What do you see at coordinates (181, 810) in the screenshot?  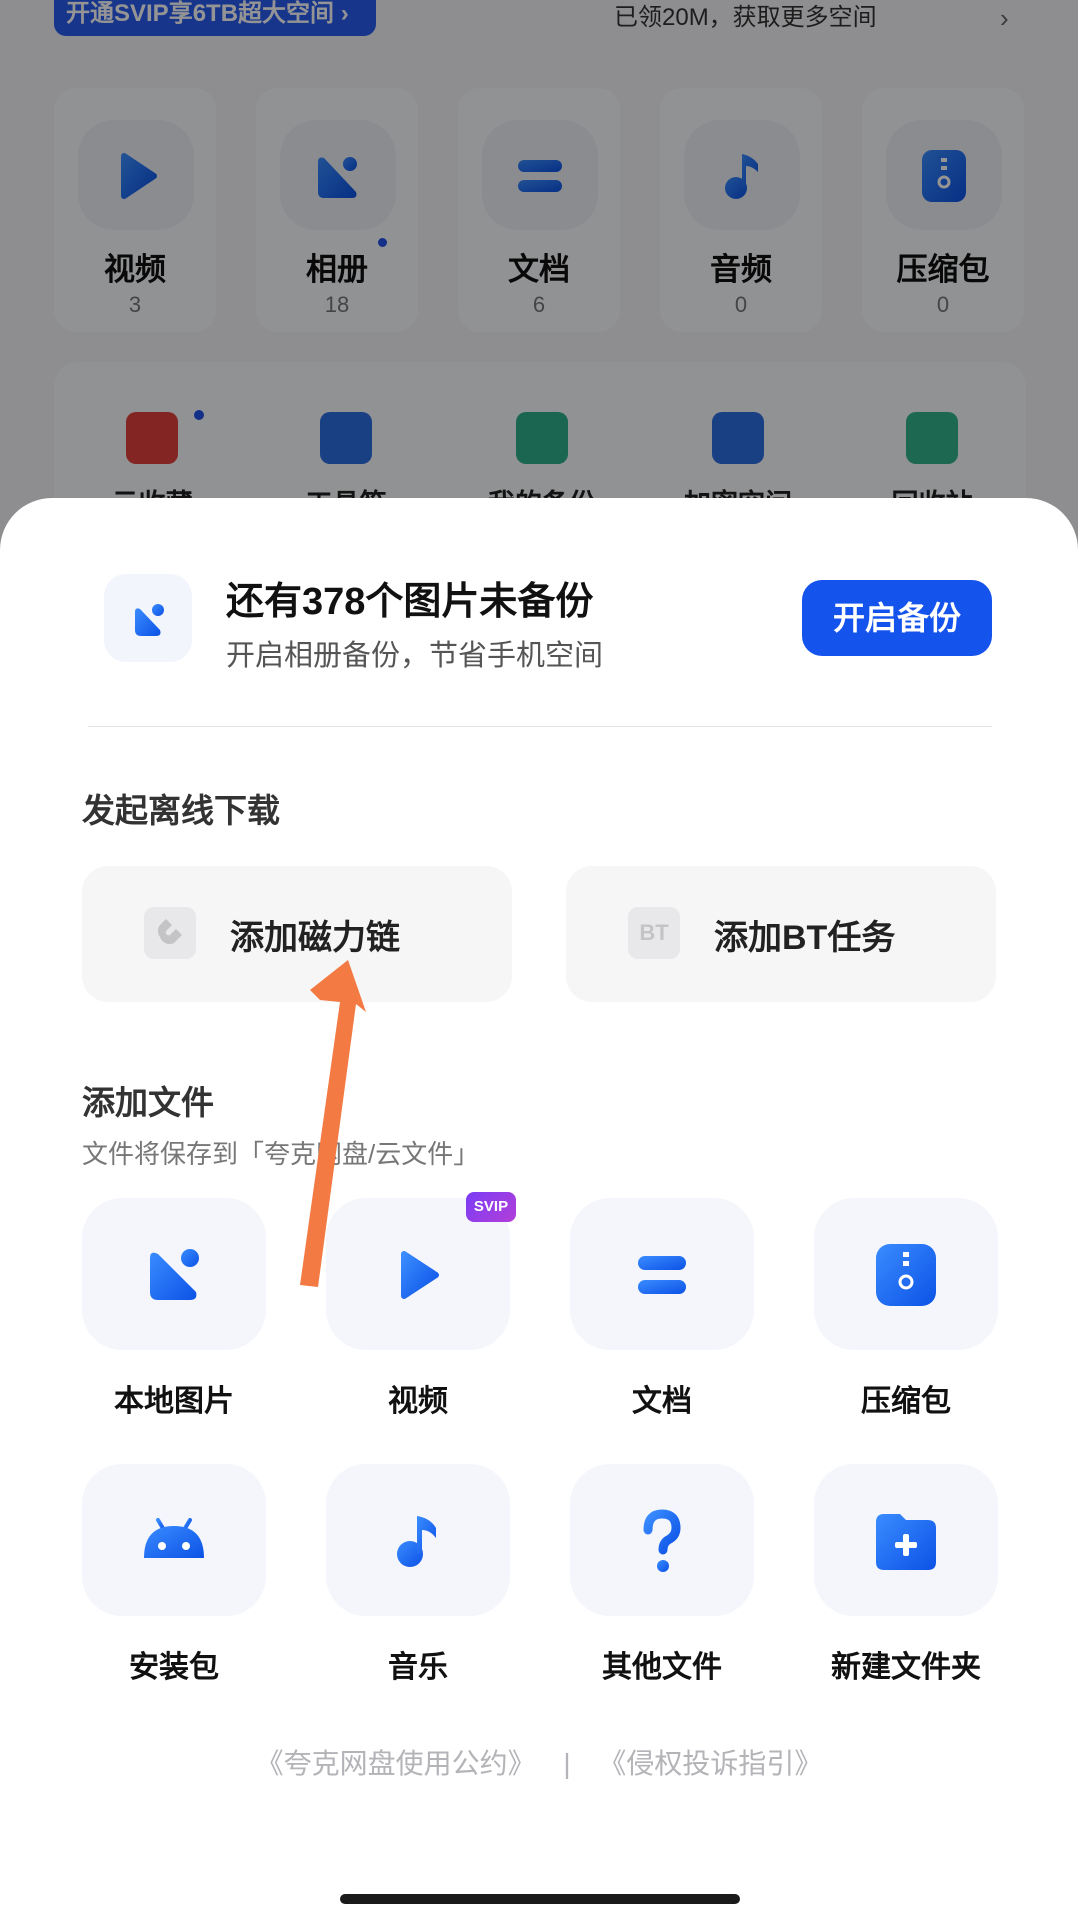 I see `offline-download-title: 发起离线下载` at bounding box center [181, 810].